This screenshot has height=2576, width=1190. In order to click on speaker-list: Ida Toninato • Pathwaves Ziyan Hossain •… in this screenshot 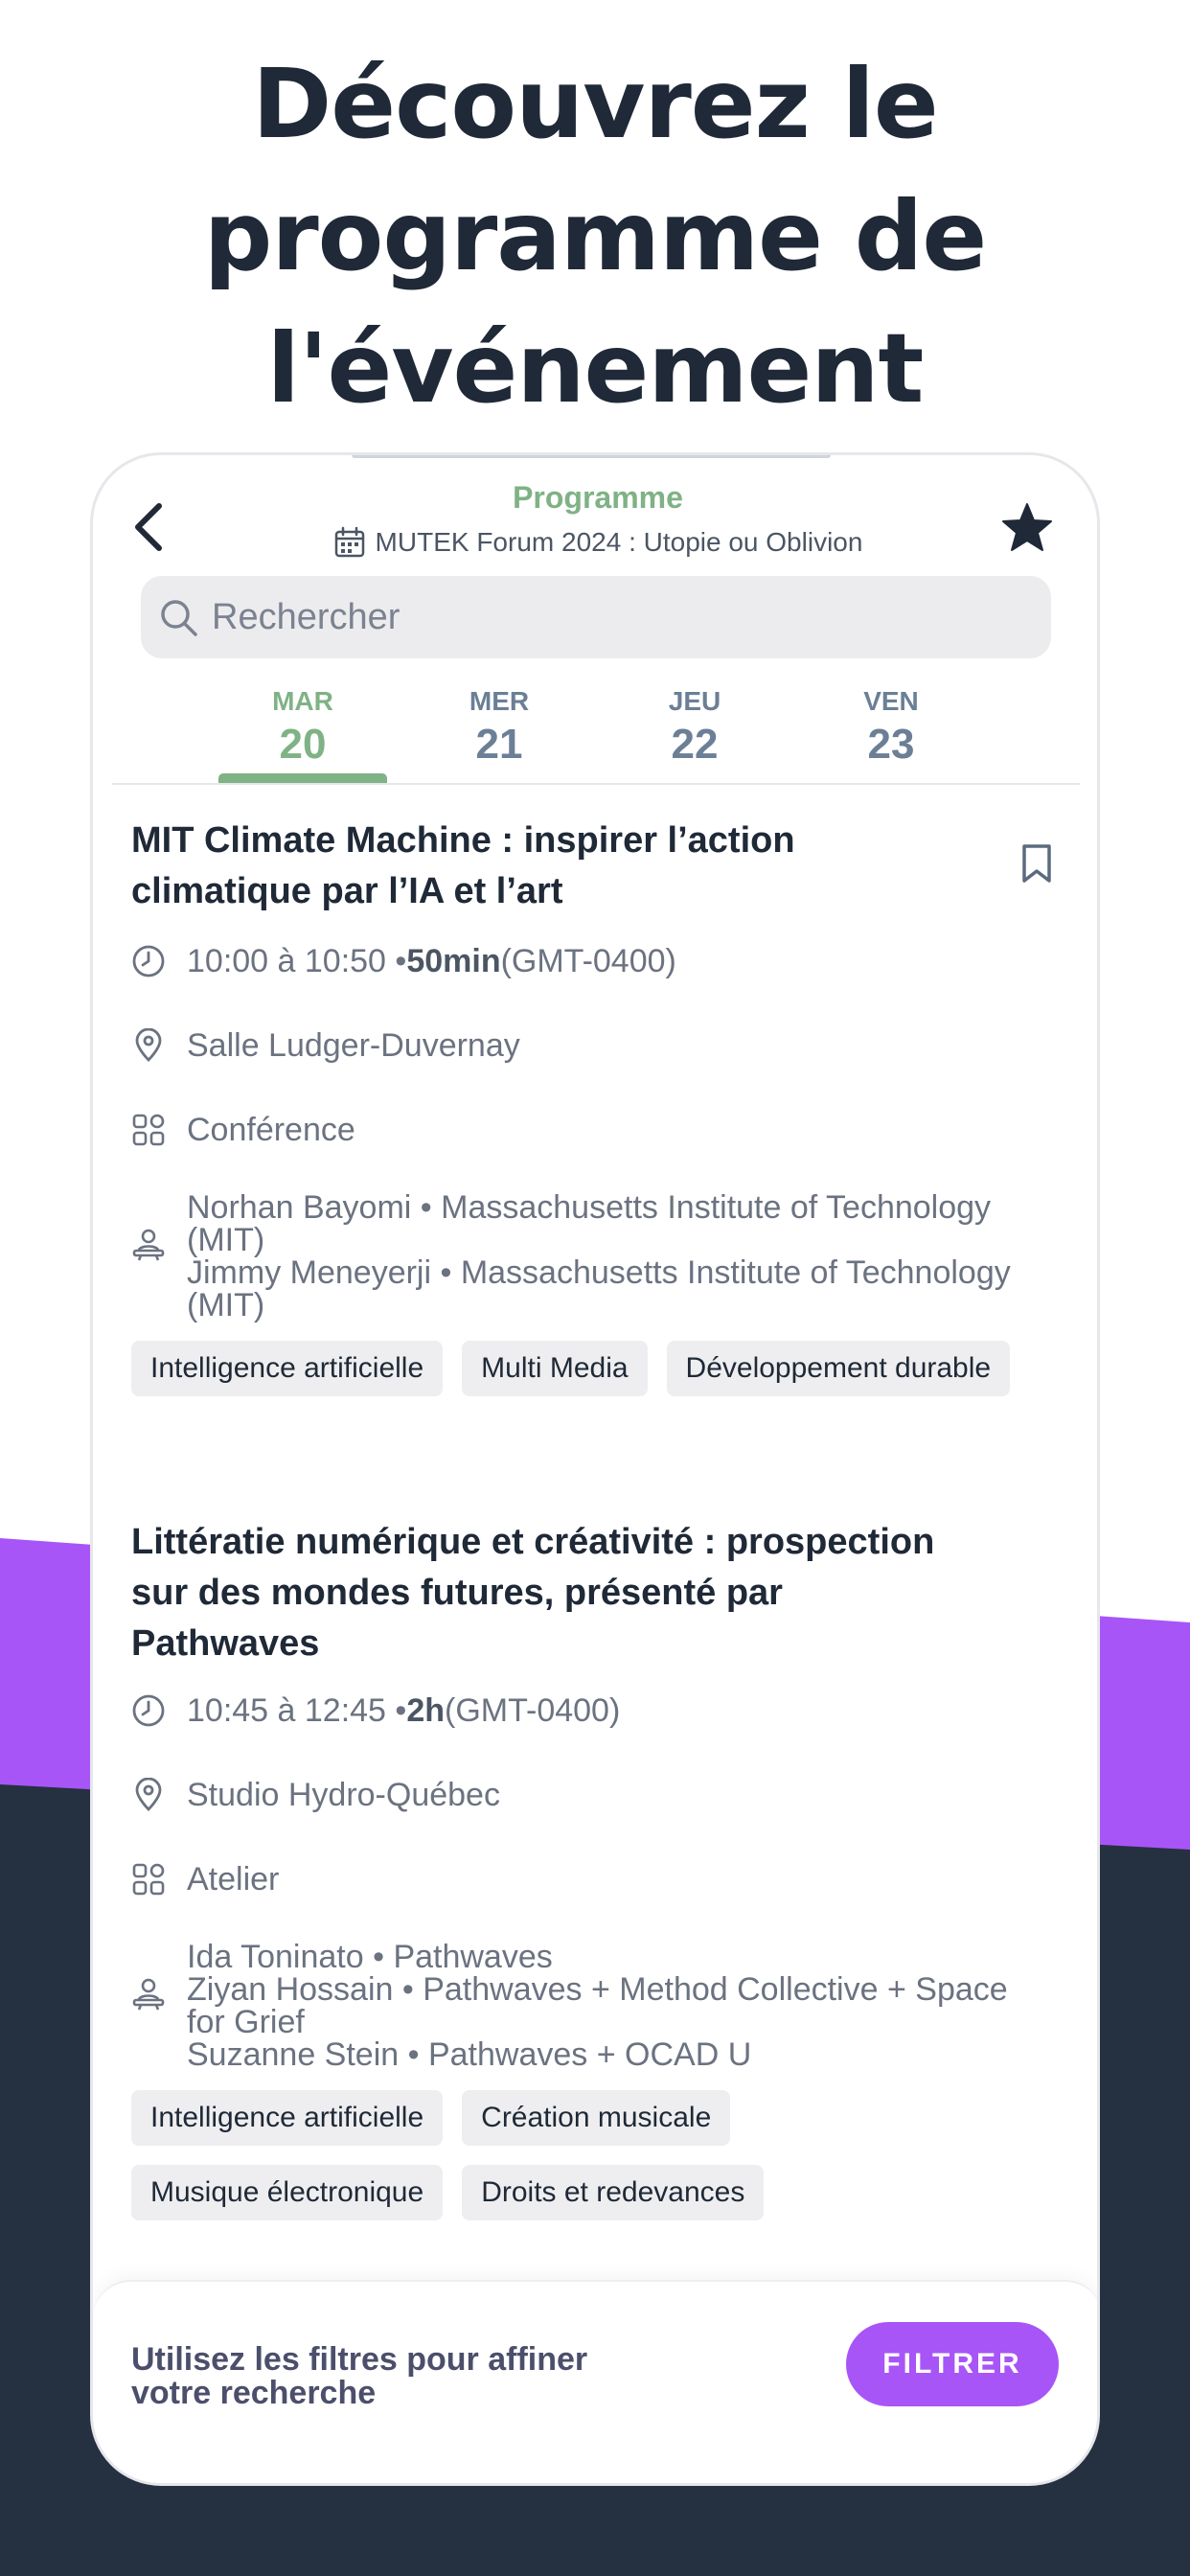, I will do `click(633, 2006)`.